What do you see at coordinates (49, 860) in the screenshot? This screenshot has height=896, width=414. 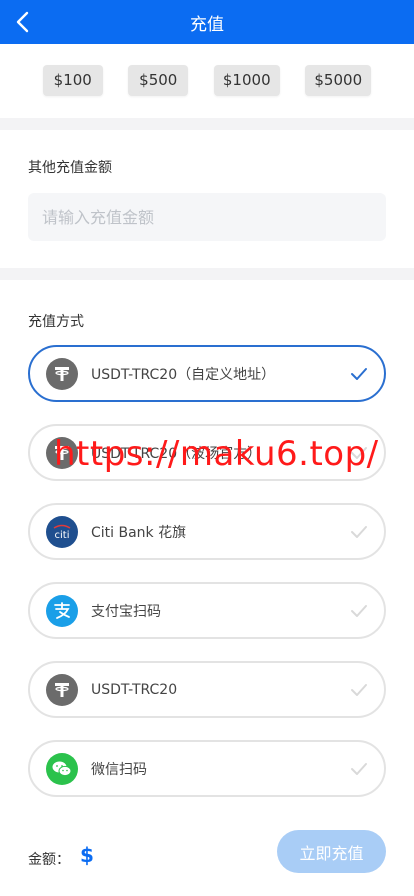 I see `amount-label: 金额：` at bounding box center [49, 860].